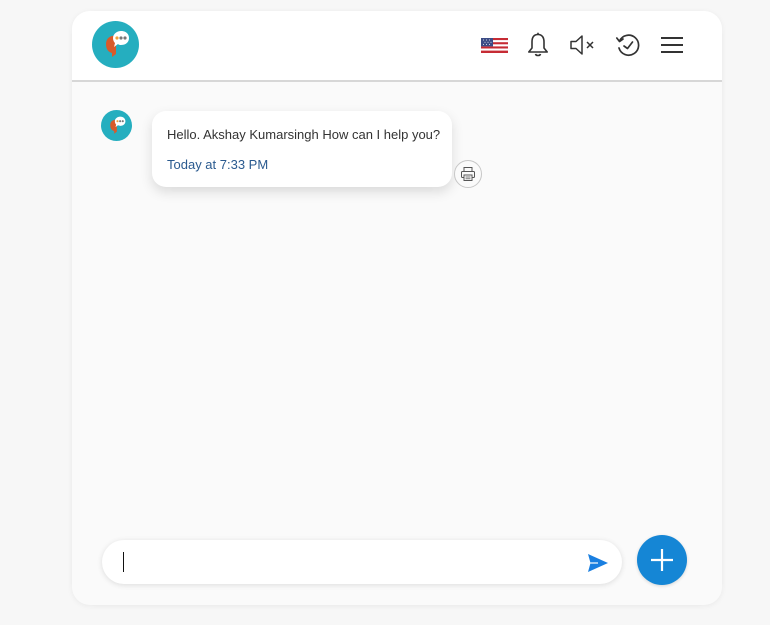 The width and height of the screenshot is (770, 625). I want to click on plus-icon, so click(662, 560).